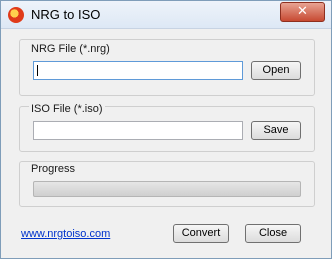 This screenshot has width=334, height=261. I want to click on title-bar: NRG to ISO ✕, so click(166, 15).